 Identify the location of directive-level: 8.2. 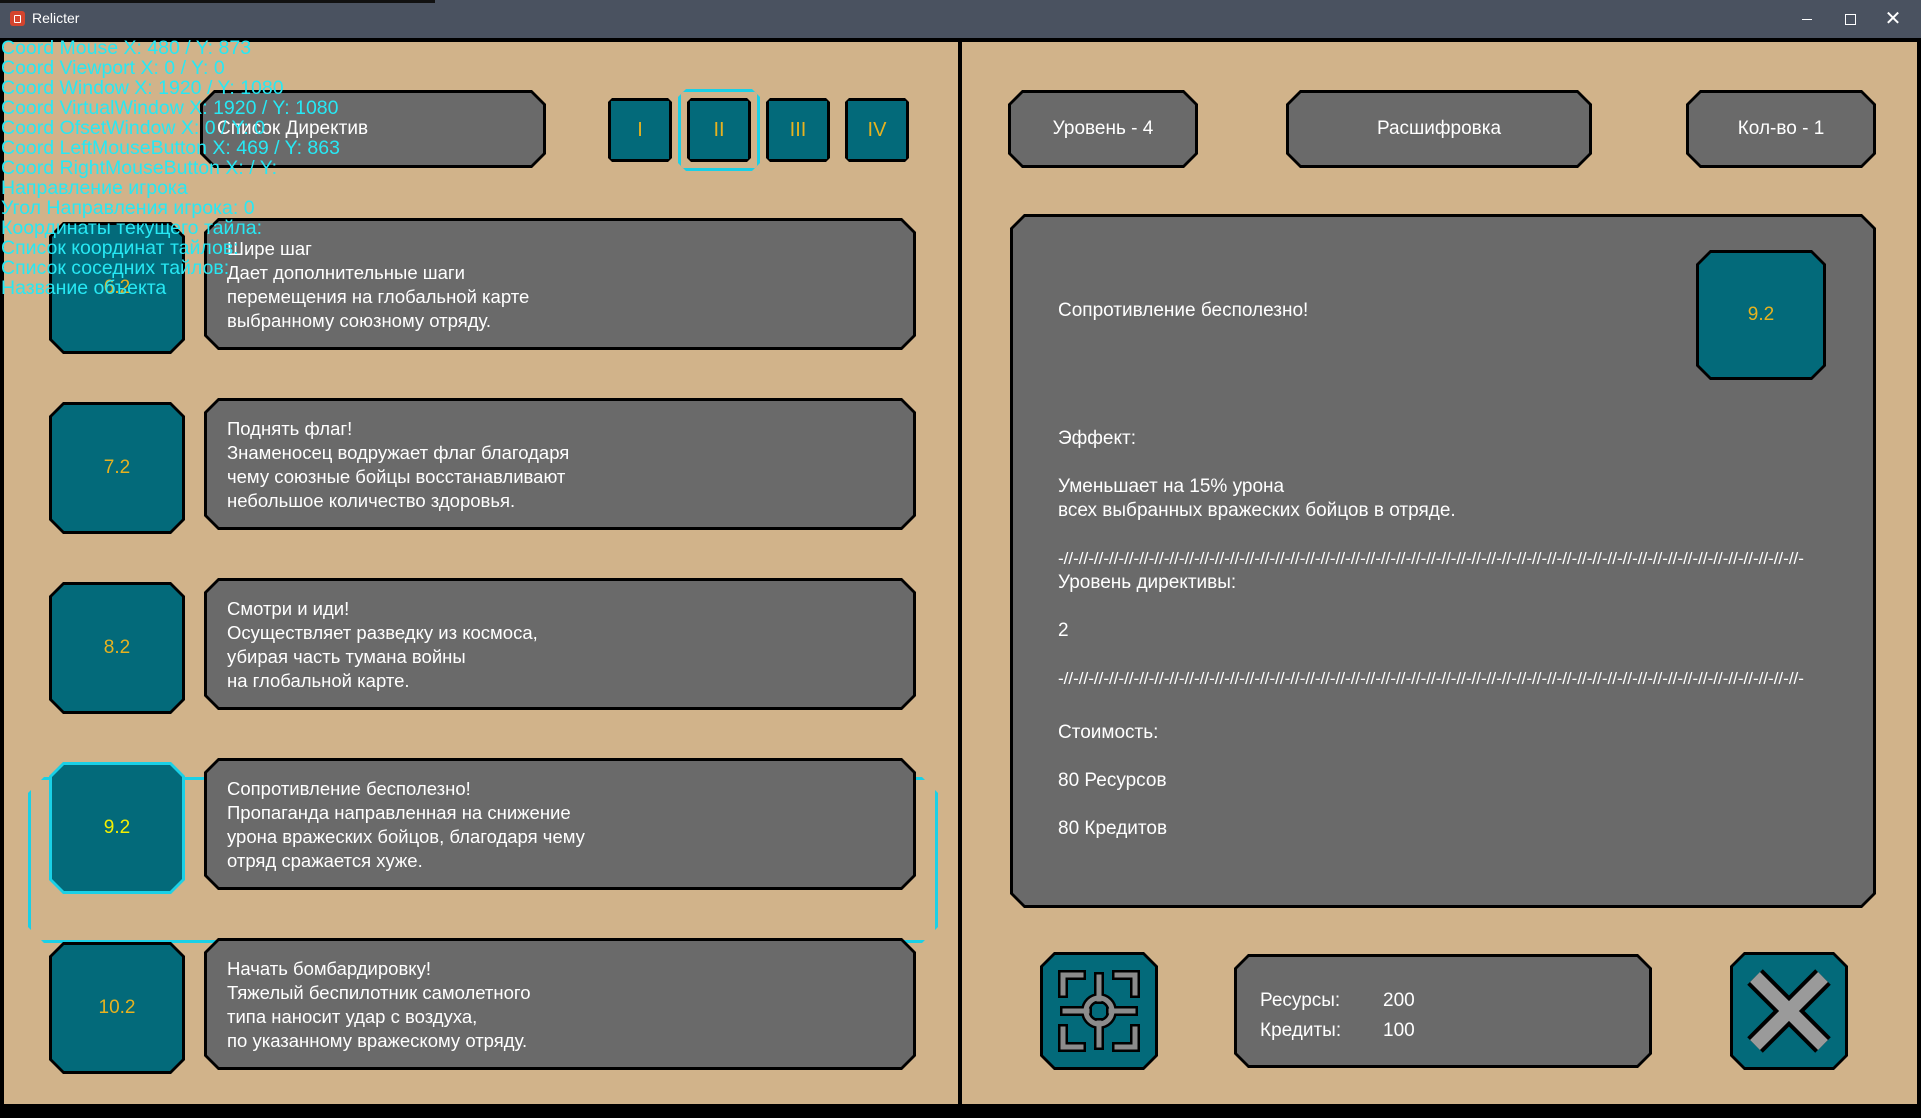
(117, 647).